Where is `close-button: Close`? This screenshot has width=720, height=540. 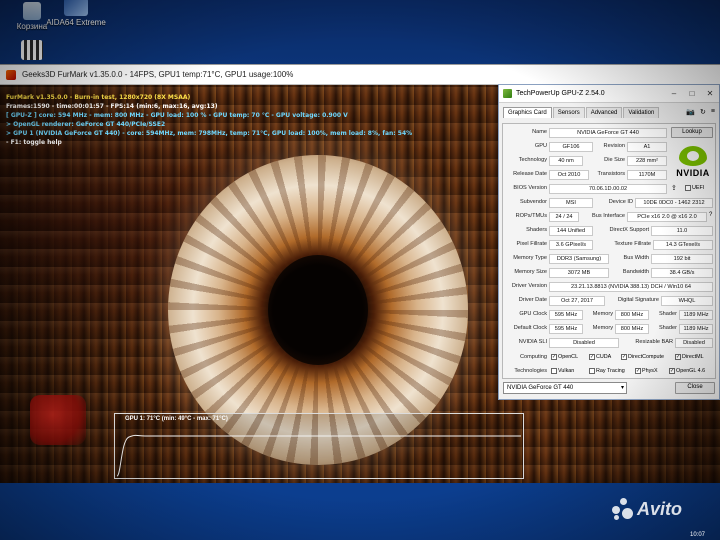
close-button: Close is located at coordinates (695, 388).